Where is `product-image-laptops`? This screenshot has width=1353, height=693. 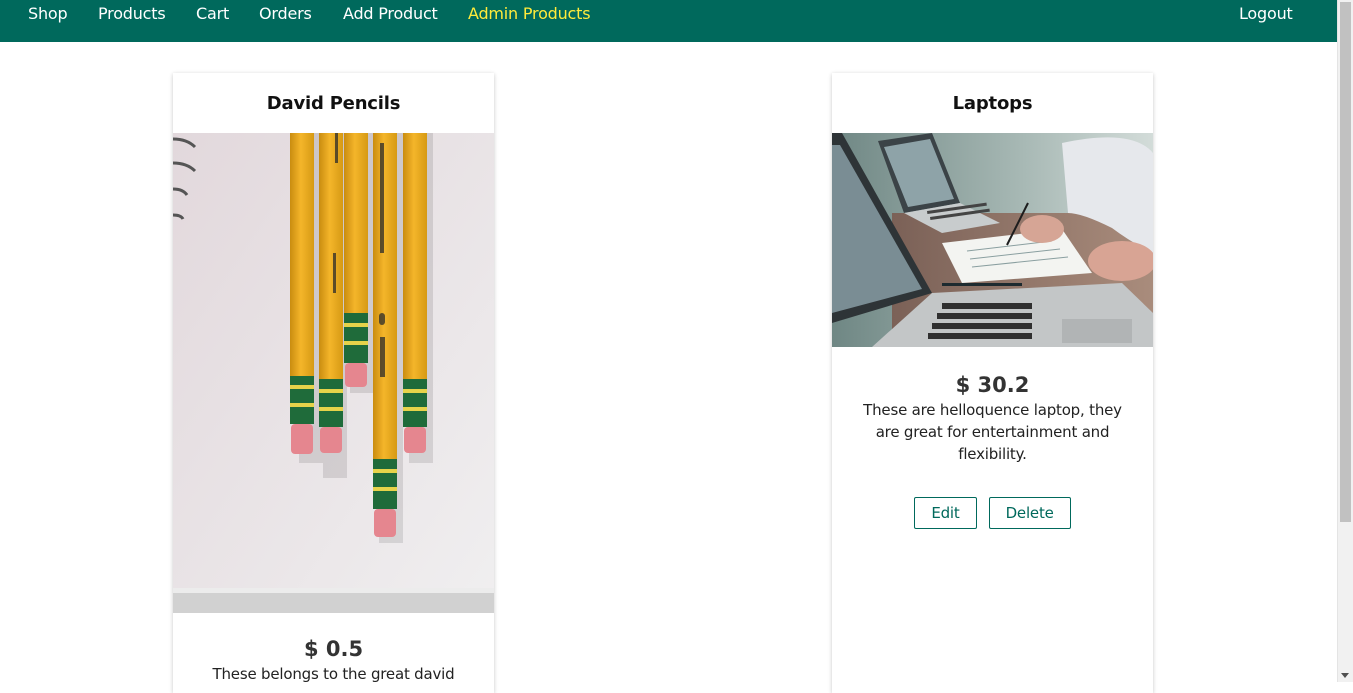
product-image-laptops is located at coordinates (992, 240).